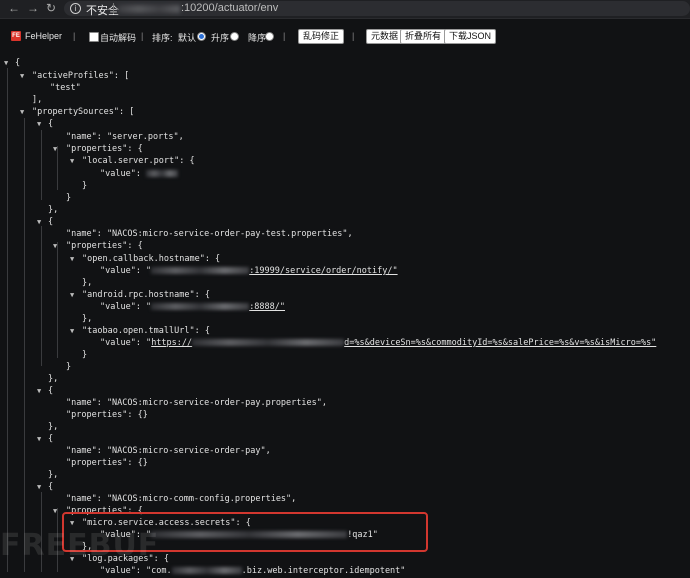 The image size is (690, 578). What do you see at coordinates (138, 161) in the screenshot?
I see `json-line: "local.server.port": {` at bounding box center [138, 161].